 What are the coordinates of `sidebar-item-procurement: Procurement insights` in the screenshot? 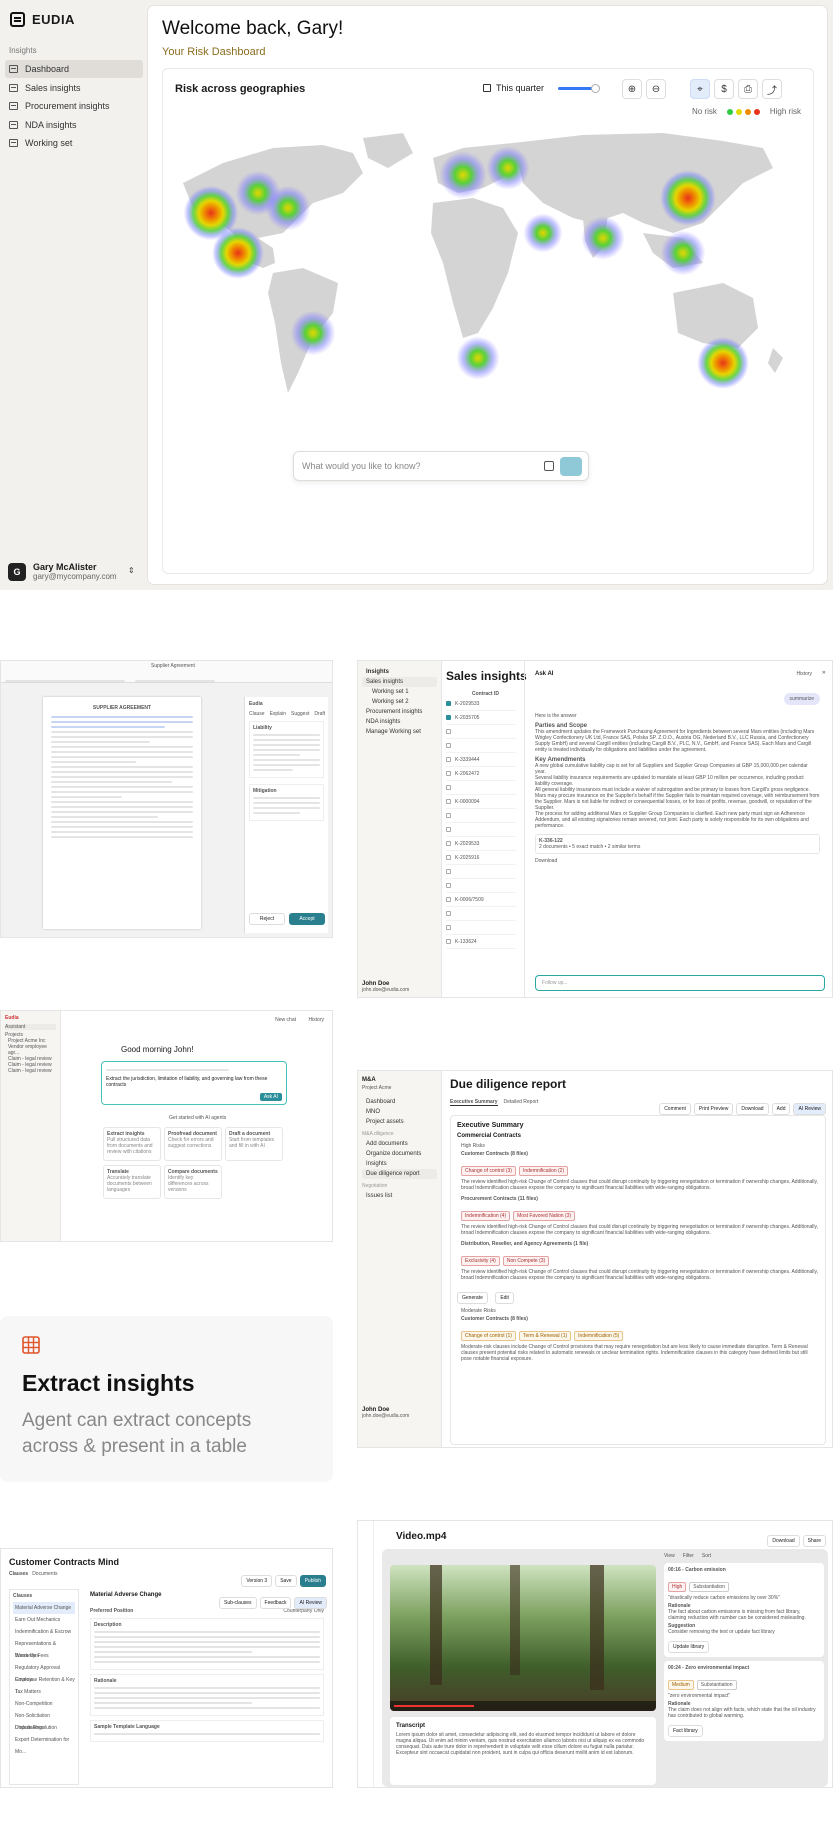 It's located at (399, 712).